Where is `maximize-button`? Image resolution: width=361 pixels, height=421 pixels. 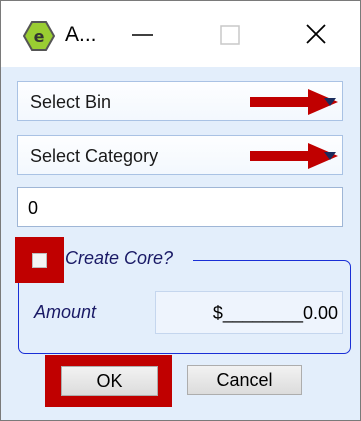 maximize-button is located at coordinates (230, 35).